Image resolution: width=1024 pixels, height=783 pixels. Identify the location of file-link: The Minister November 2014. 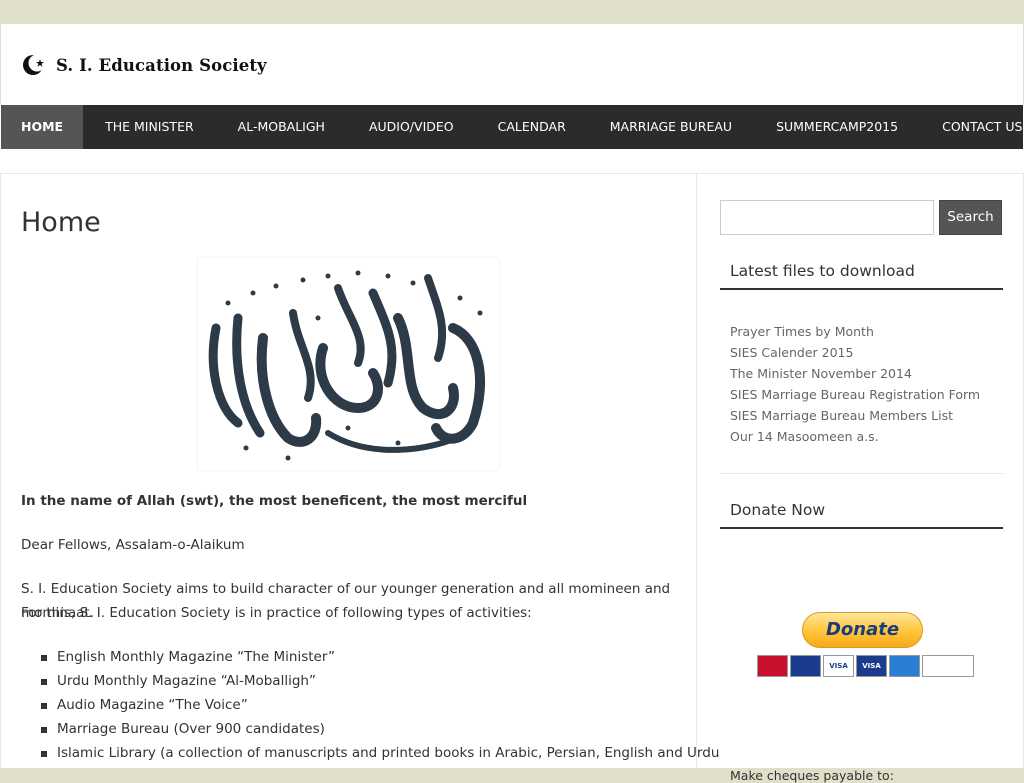
(855, 373).